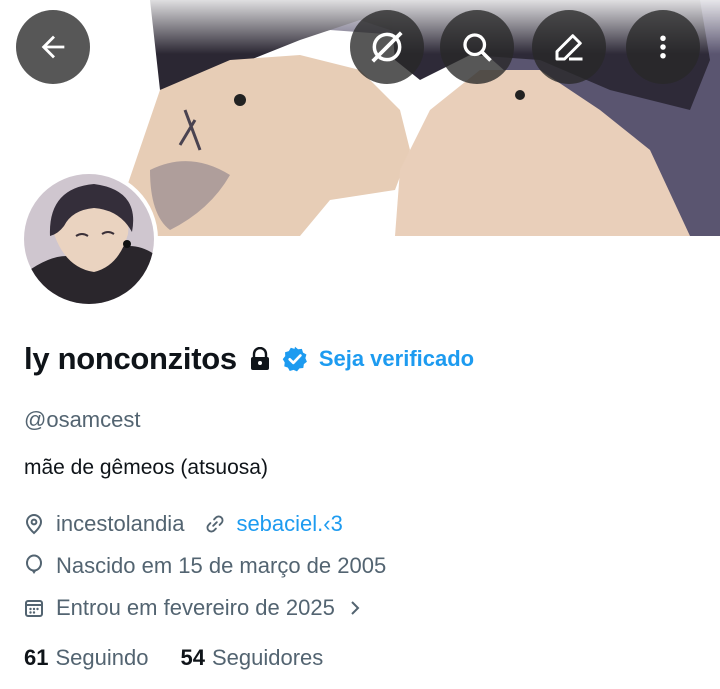  What do you see at coordinates (192, 657) in the screenshot?
I see `followers-count: 54` at bounding box center [192, 657].